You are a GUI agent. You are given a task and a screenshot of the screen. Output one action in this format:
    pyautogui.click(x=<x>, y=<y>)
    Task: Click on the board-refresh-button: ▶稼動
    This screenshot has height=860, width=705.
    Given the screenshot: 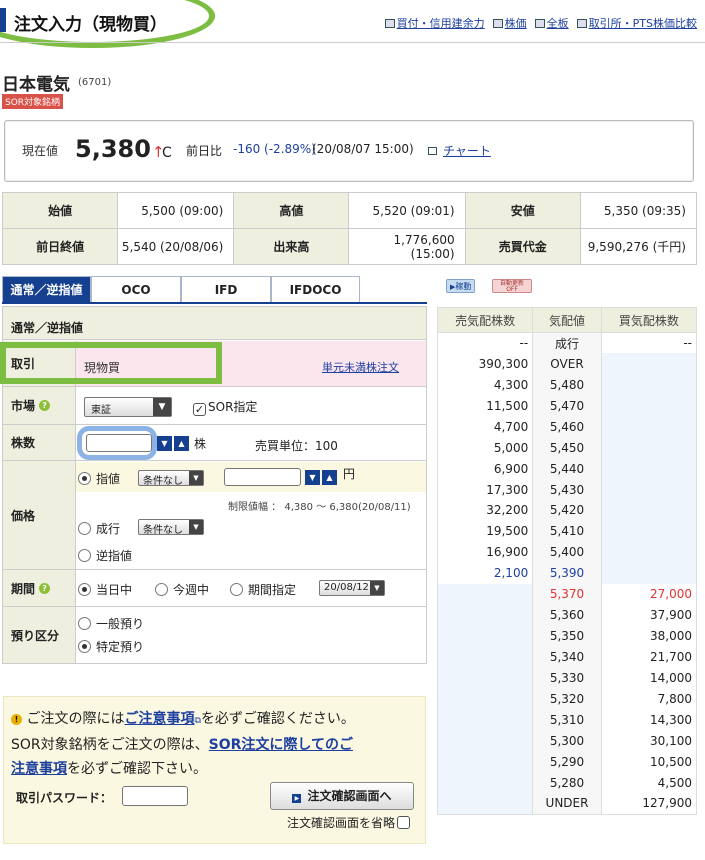 What is the action you would take?
    pyautogui.click(x=461, y=286)
    